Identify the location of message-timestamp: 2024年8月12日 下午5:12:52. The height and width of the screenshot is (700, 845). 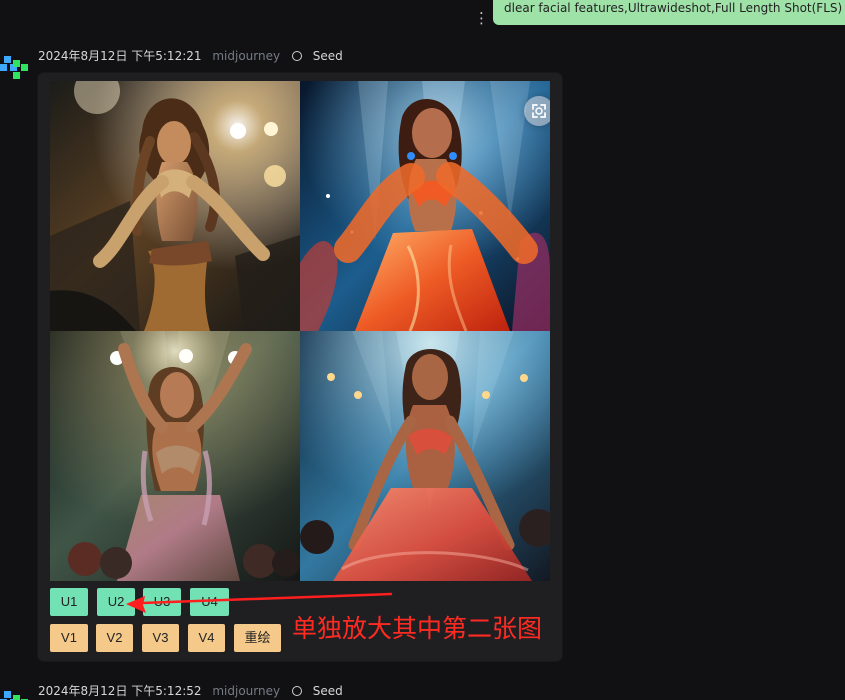
(120, 691).